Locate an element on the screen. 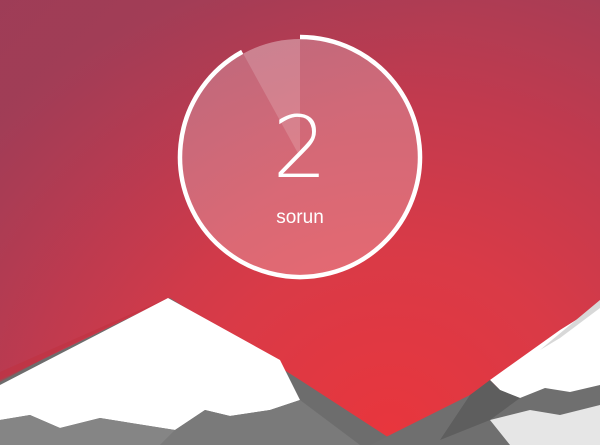 The image size is (600, 445). issue-label: sorun is located at coordinates (300, 217).